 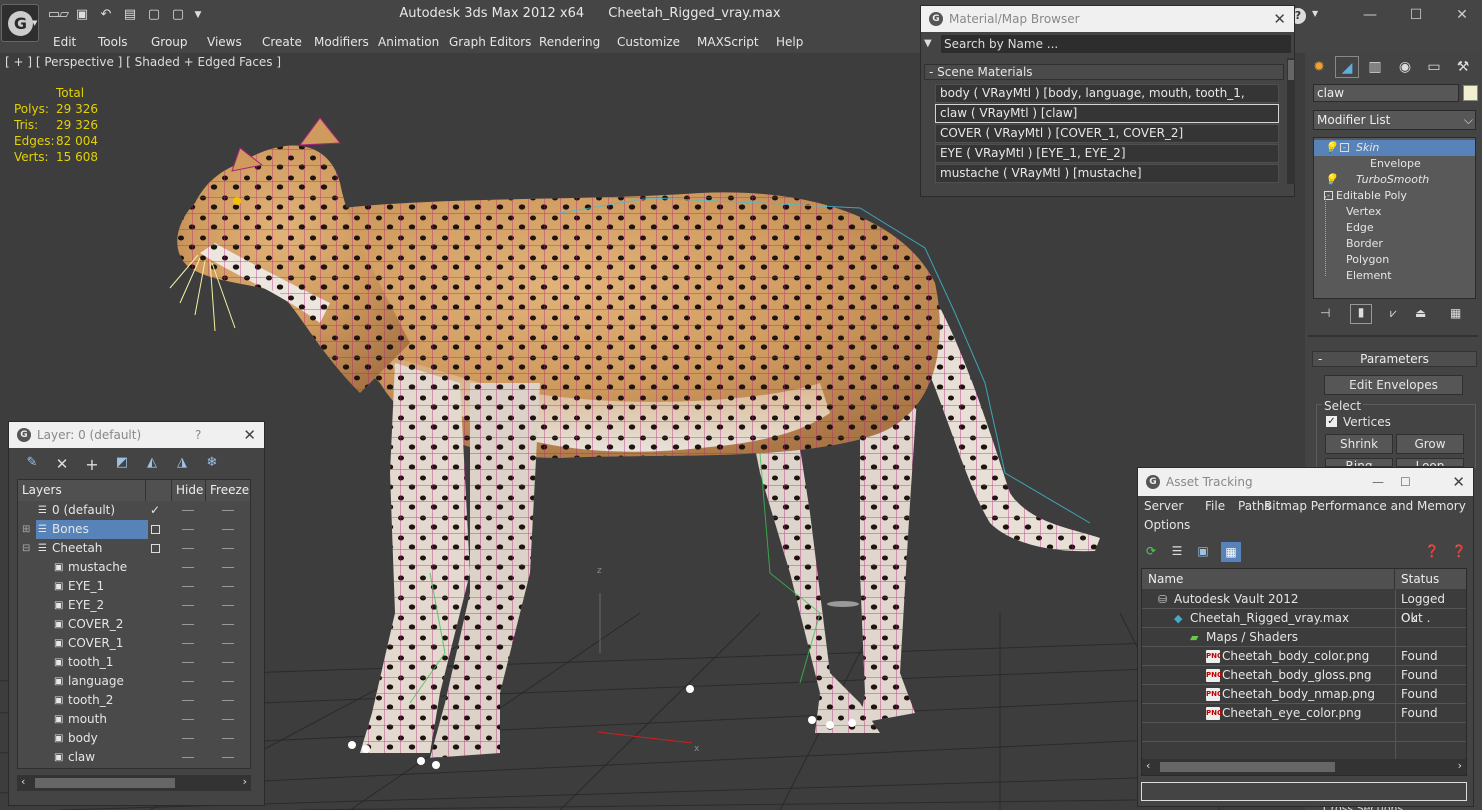 What do you see at coordinates (152, 464) in the screenshot?
I see `highlight-layer-icon: ◭` at bounding box center [152, 464].